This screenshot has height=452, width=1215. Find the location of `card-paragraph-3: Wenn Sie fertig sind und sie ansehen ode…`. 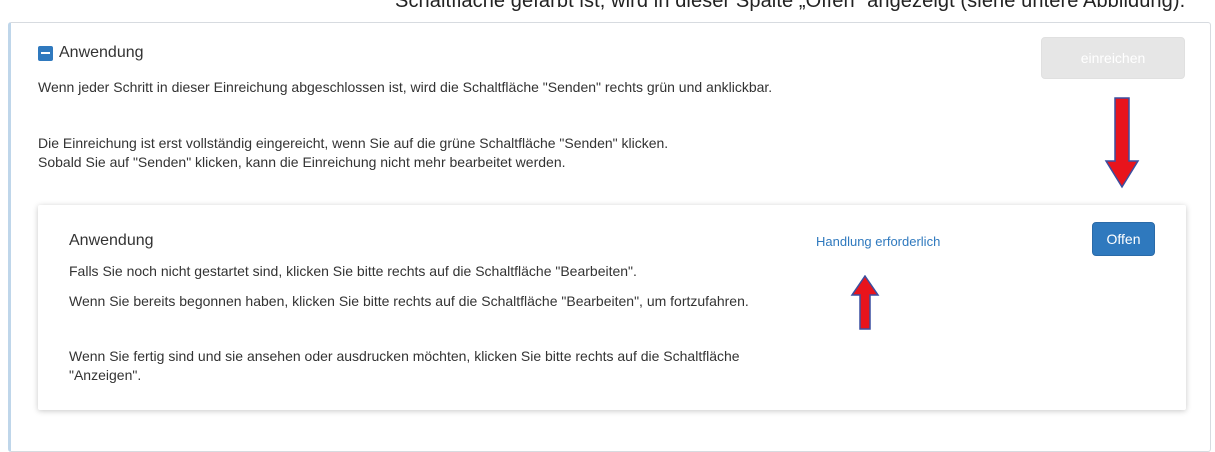

card-paragraph-3: Wenn Sie fertig sind und sie ansehen ode… is located at coordinates (404, 365).